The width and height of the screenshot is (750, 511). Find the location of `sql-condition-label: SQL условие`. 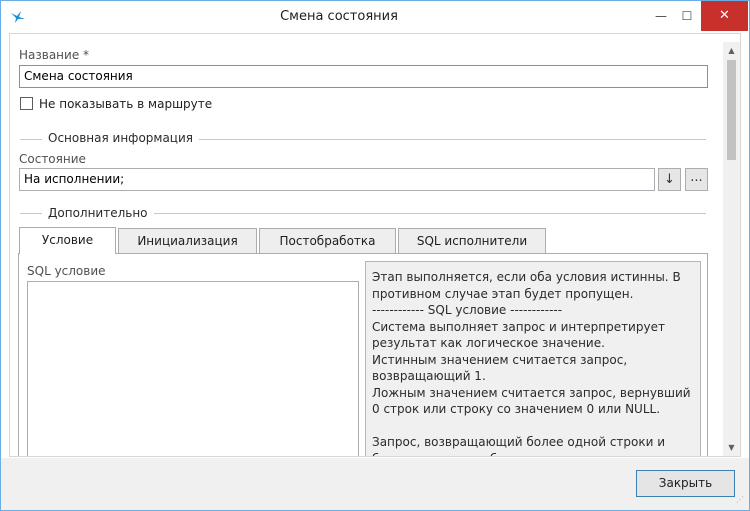

sql-condition-label: SQL условие is located at coordinates (66, 271).